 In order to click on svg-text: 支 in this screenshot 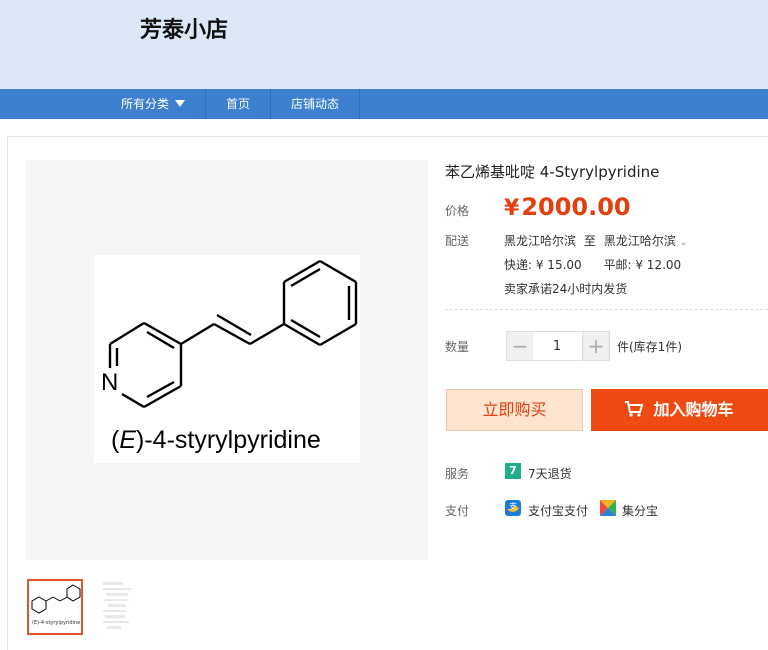, I will do `click(513, 506)`.